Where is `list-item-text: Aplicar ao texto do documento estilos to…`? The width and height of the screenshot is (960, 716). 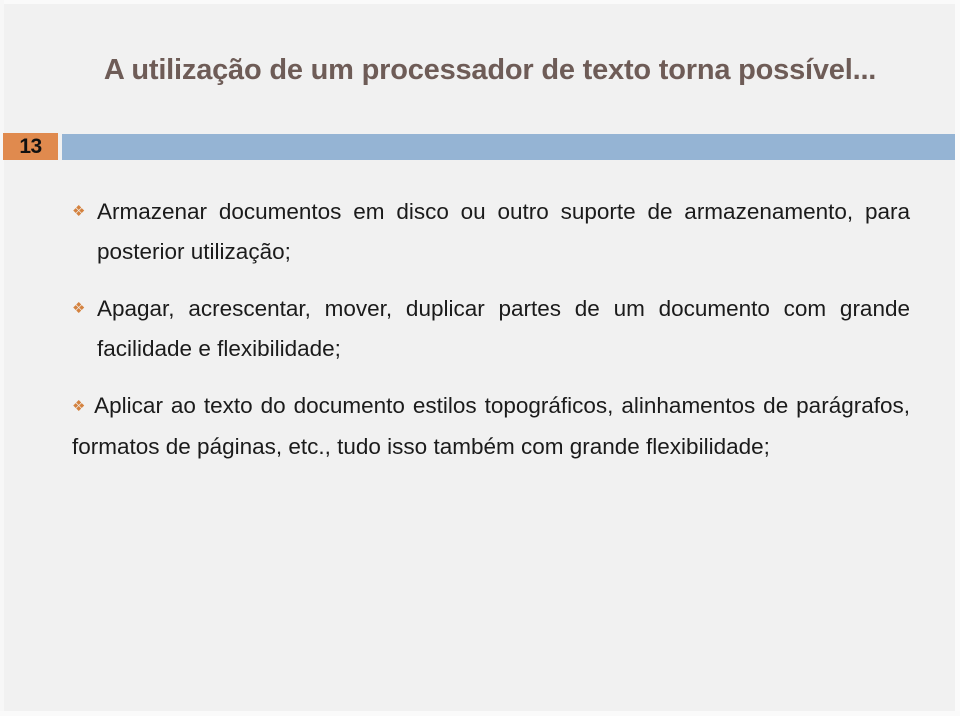 list-item-text: Aplicar ao texto do documento estilos to… is located at coordinates (491, 426).